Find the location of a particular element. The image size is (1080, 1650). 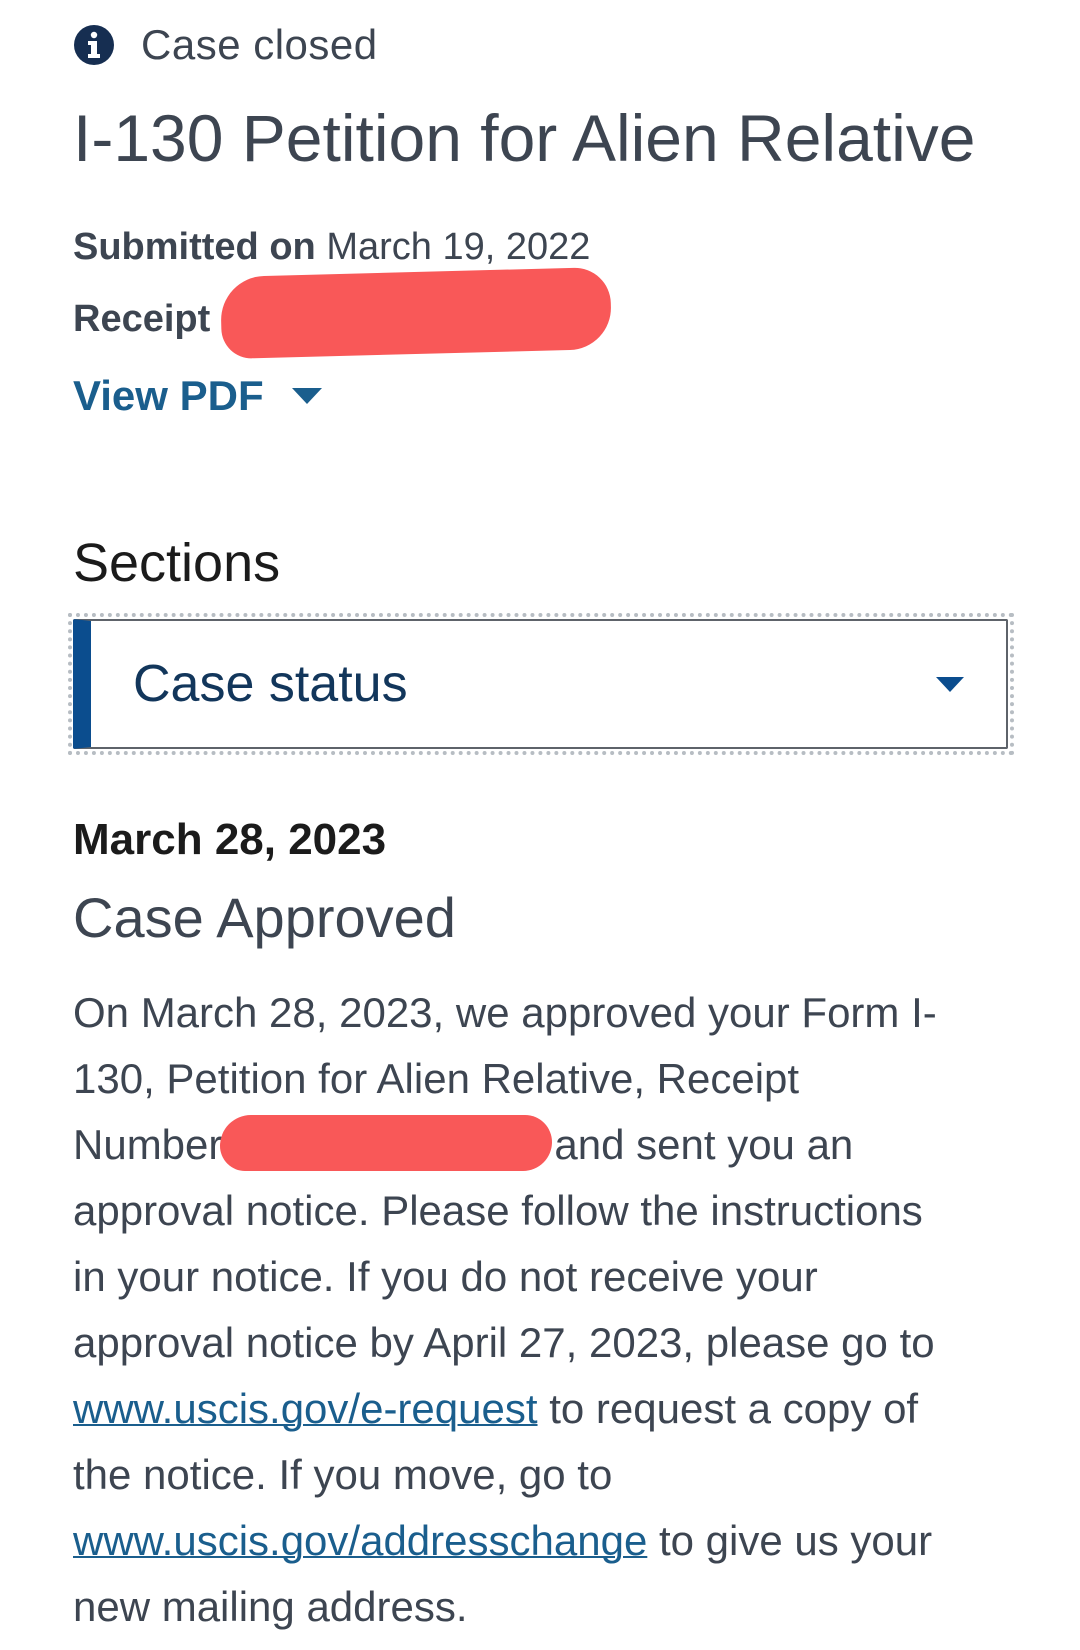

body-text: and sent you an is located at coordinates (704, 1144).